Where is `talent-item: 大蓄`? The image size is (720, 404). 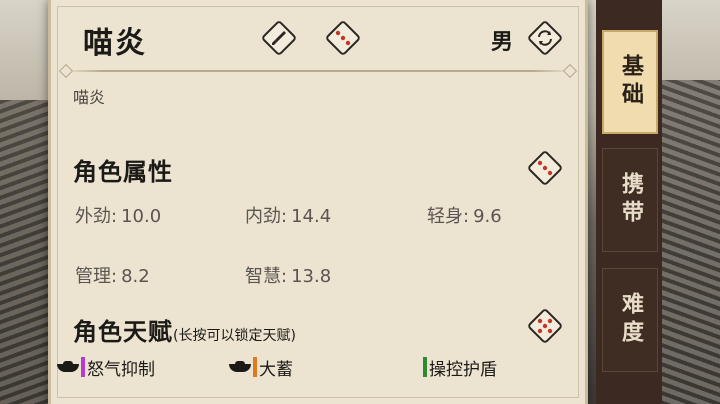
talent-item: 大蓄 is located at coordinates (261, 367).